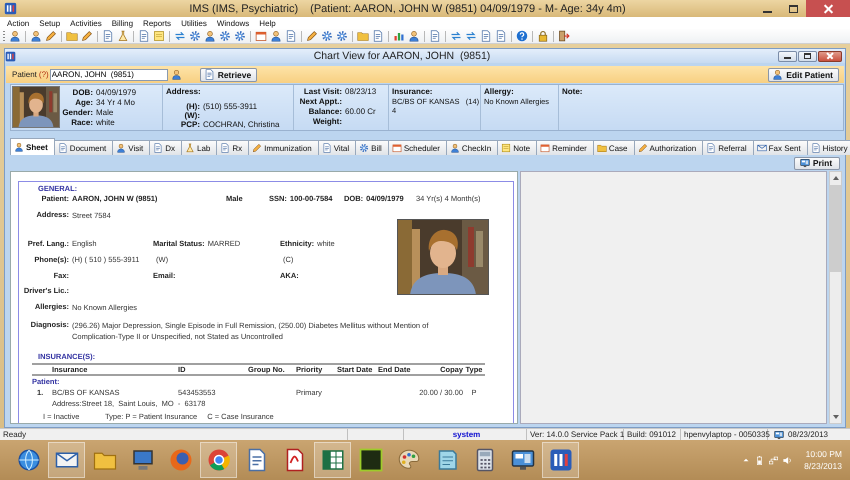  What do you see at coordinates (805, 163) in the screenshot?
I see `monitor-icon` at bounding box center [805, 163].